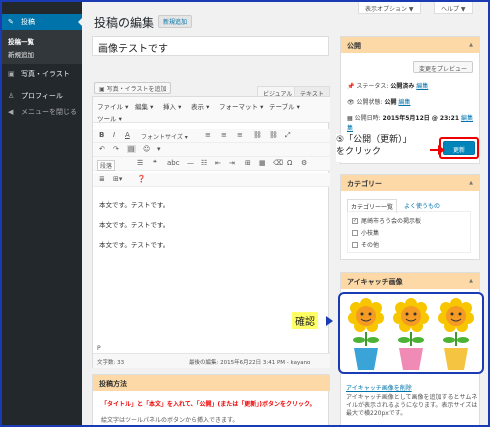 This screenshot has width=490, height=427. Describe the element at coordinates (375, 282) in the screenshot. I see `featured-title: アイキャッチ画像` at that location.